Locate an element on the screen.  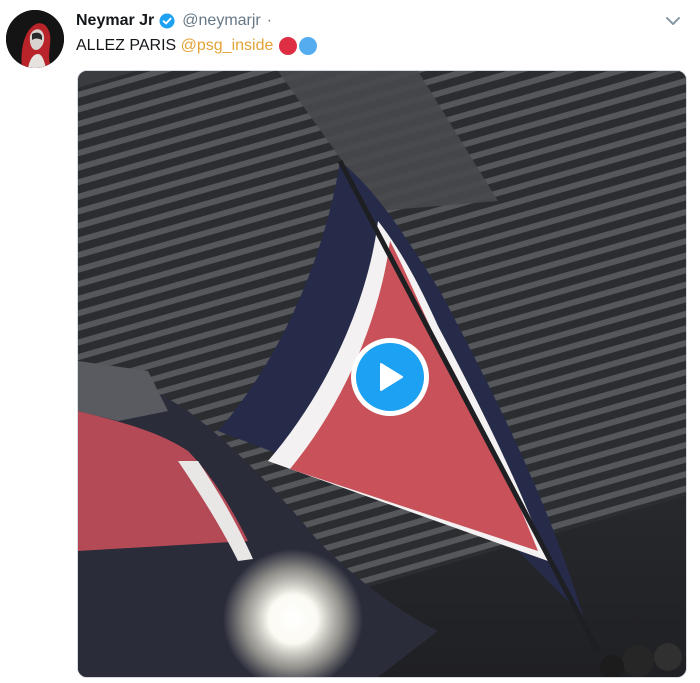
blue-circle-emoji-icon is located at coordinates (308, 46).